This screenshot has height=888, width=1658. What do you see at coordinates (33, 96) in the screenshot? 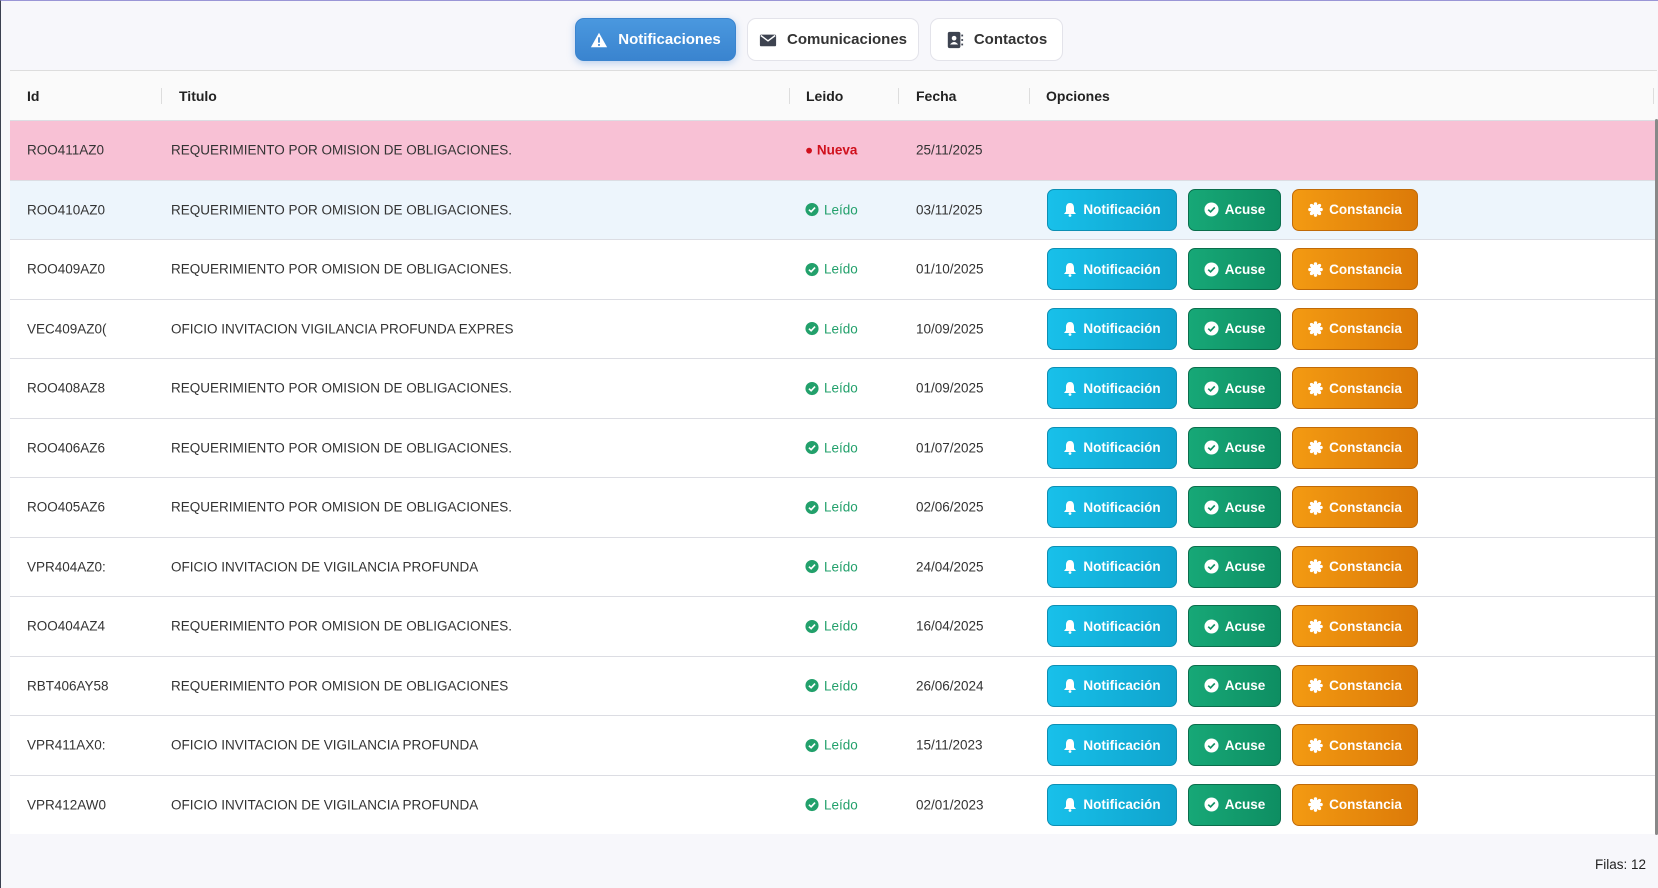
I see `column-header-id: Id` at bounding box center [33, 96].